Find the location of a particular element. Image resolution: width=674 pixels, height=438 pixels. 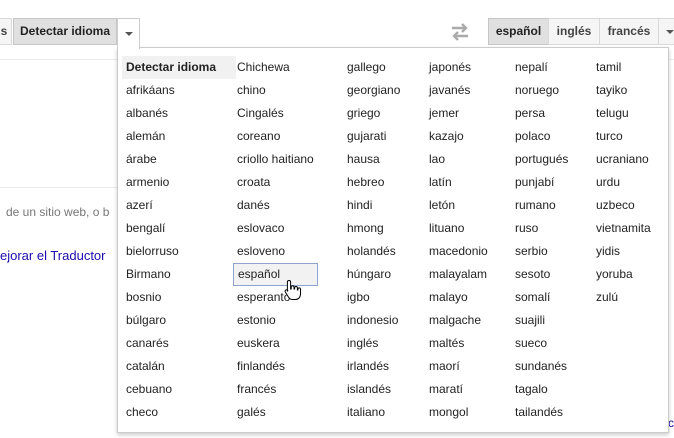

language-option-arabe: árabe is located at coordinates (179, 159).